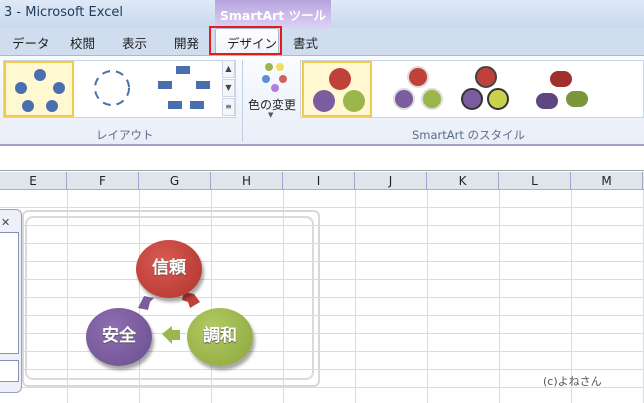 This screenshot has height=403, width=644. What do you see at coordinates (305, 42) in the screenshot?
I see `tab-format: 書式` at bounding box center [305, 42].